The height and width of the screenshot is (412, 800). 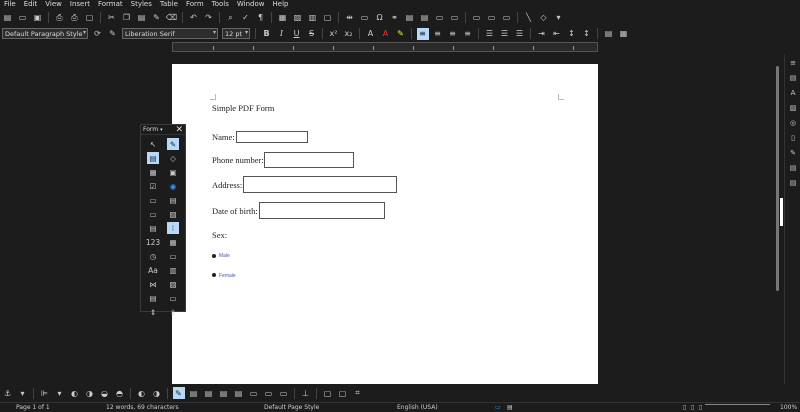 I want to click on menu-edit: Edit, so click(x=31, y=4).